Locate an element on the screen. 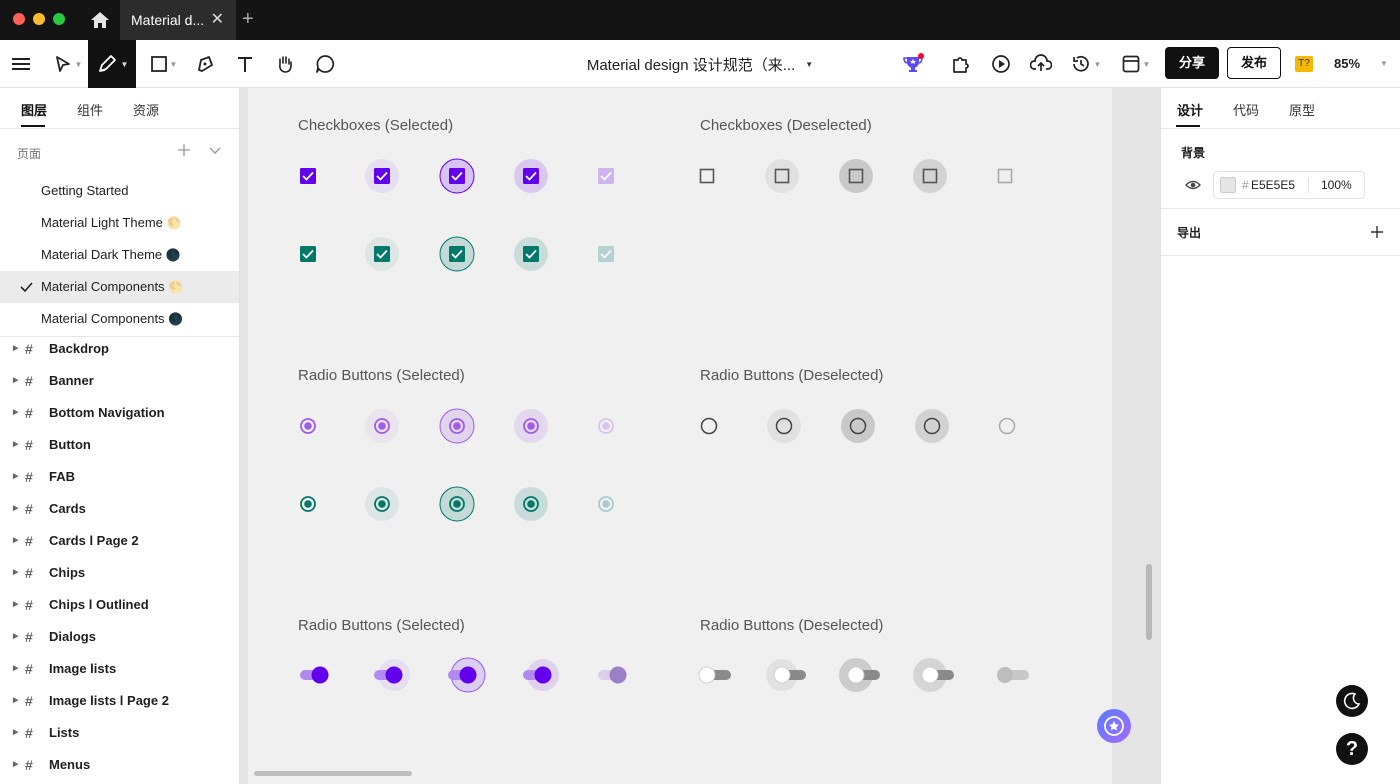 This screenshot has width=1400, height=784. zoom-window-button is located at coordinates (59, 19).